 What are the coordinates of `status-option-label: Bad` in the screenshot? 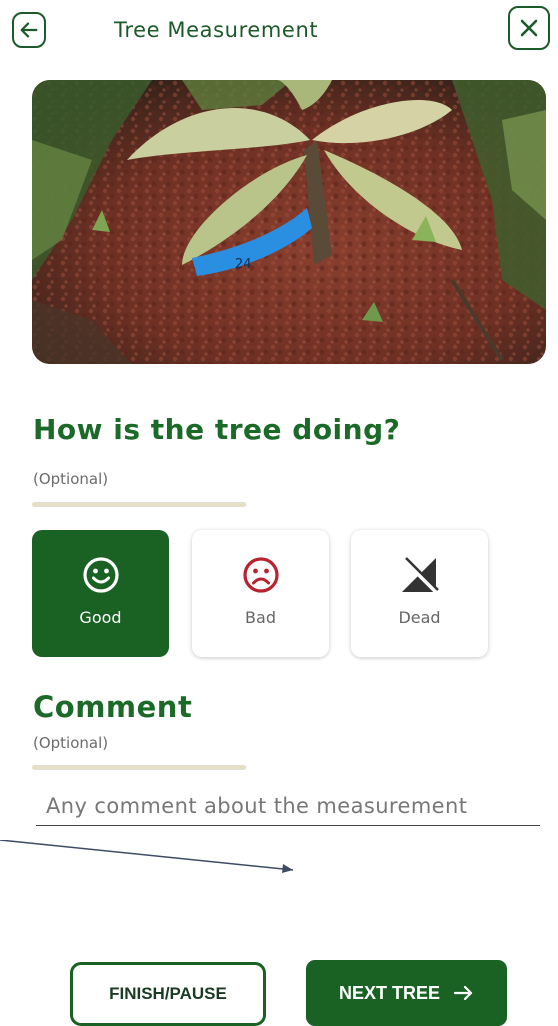 It's located at (260, 617).